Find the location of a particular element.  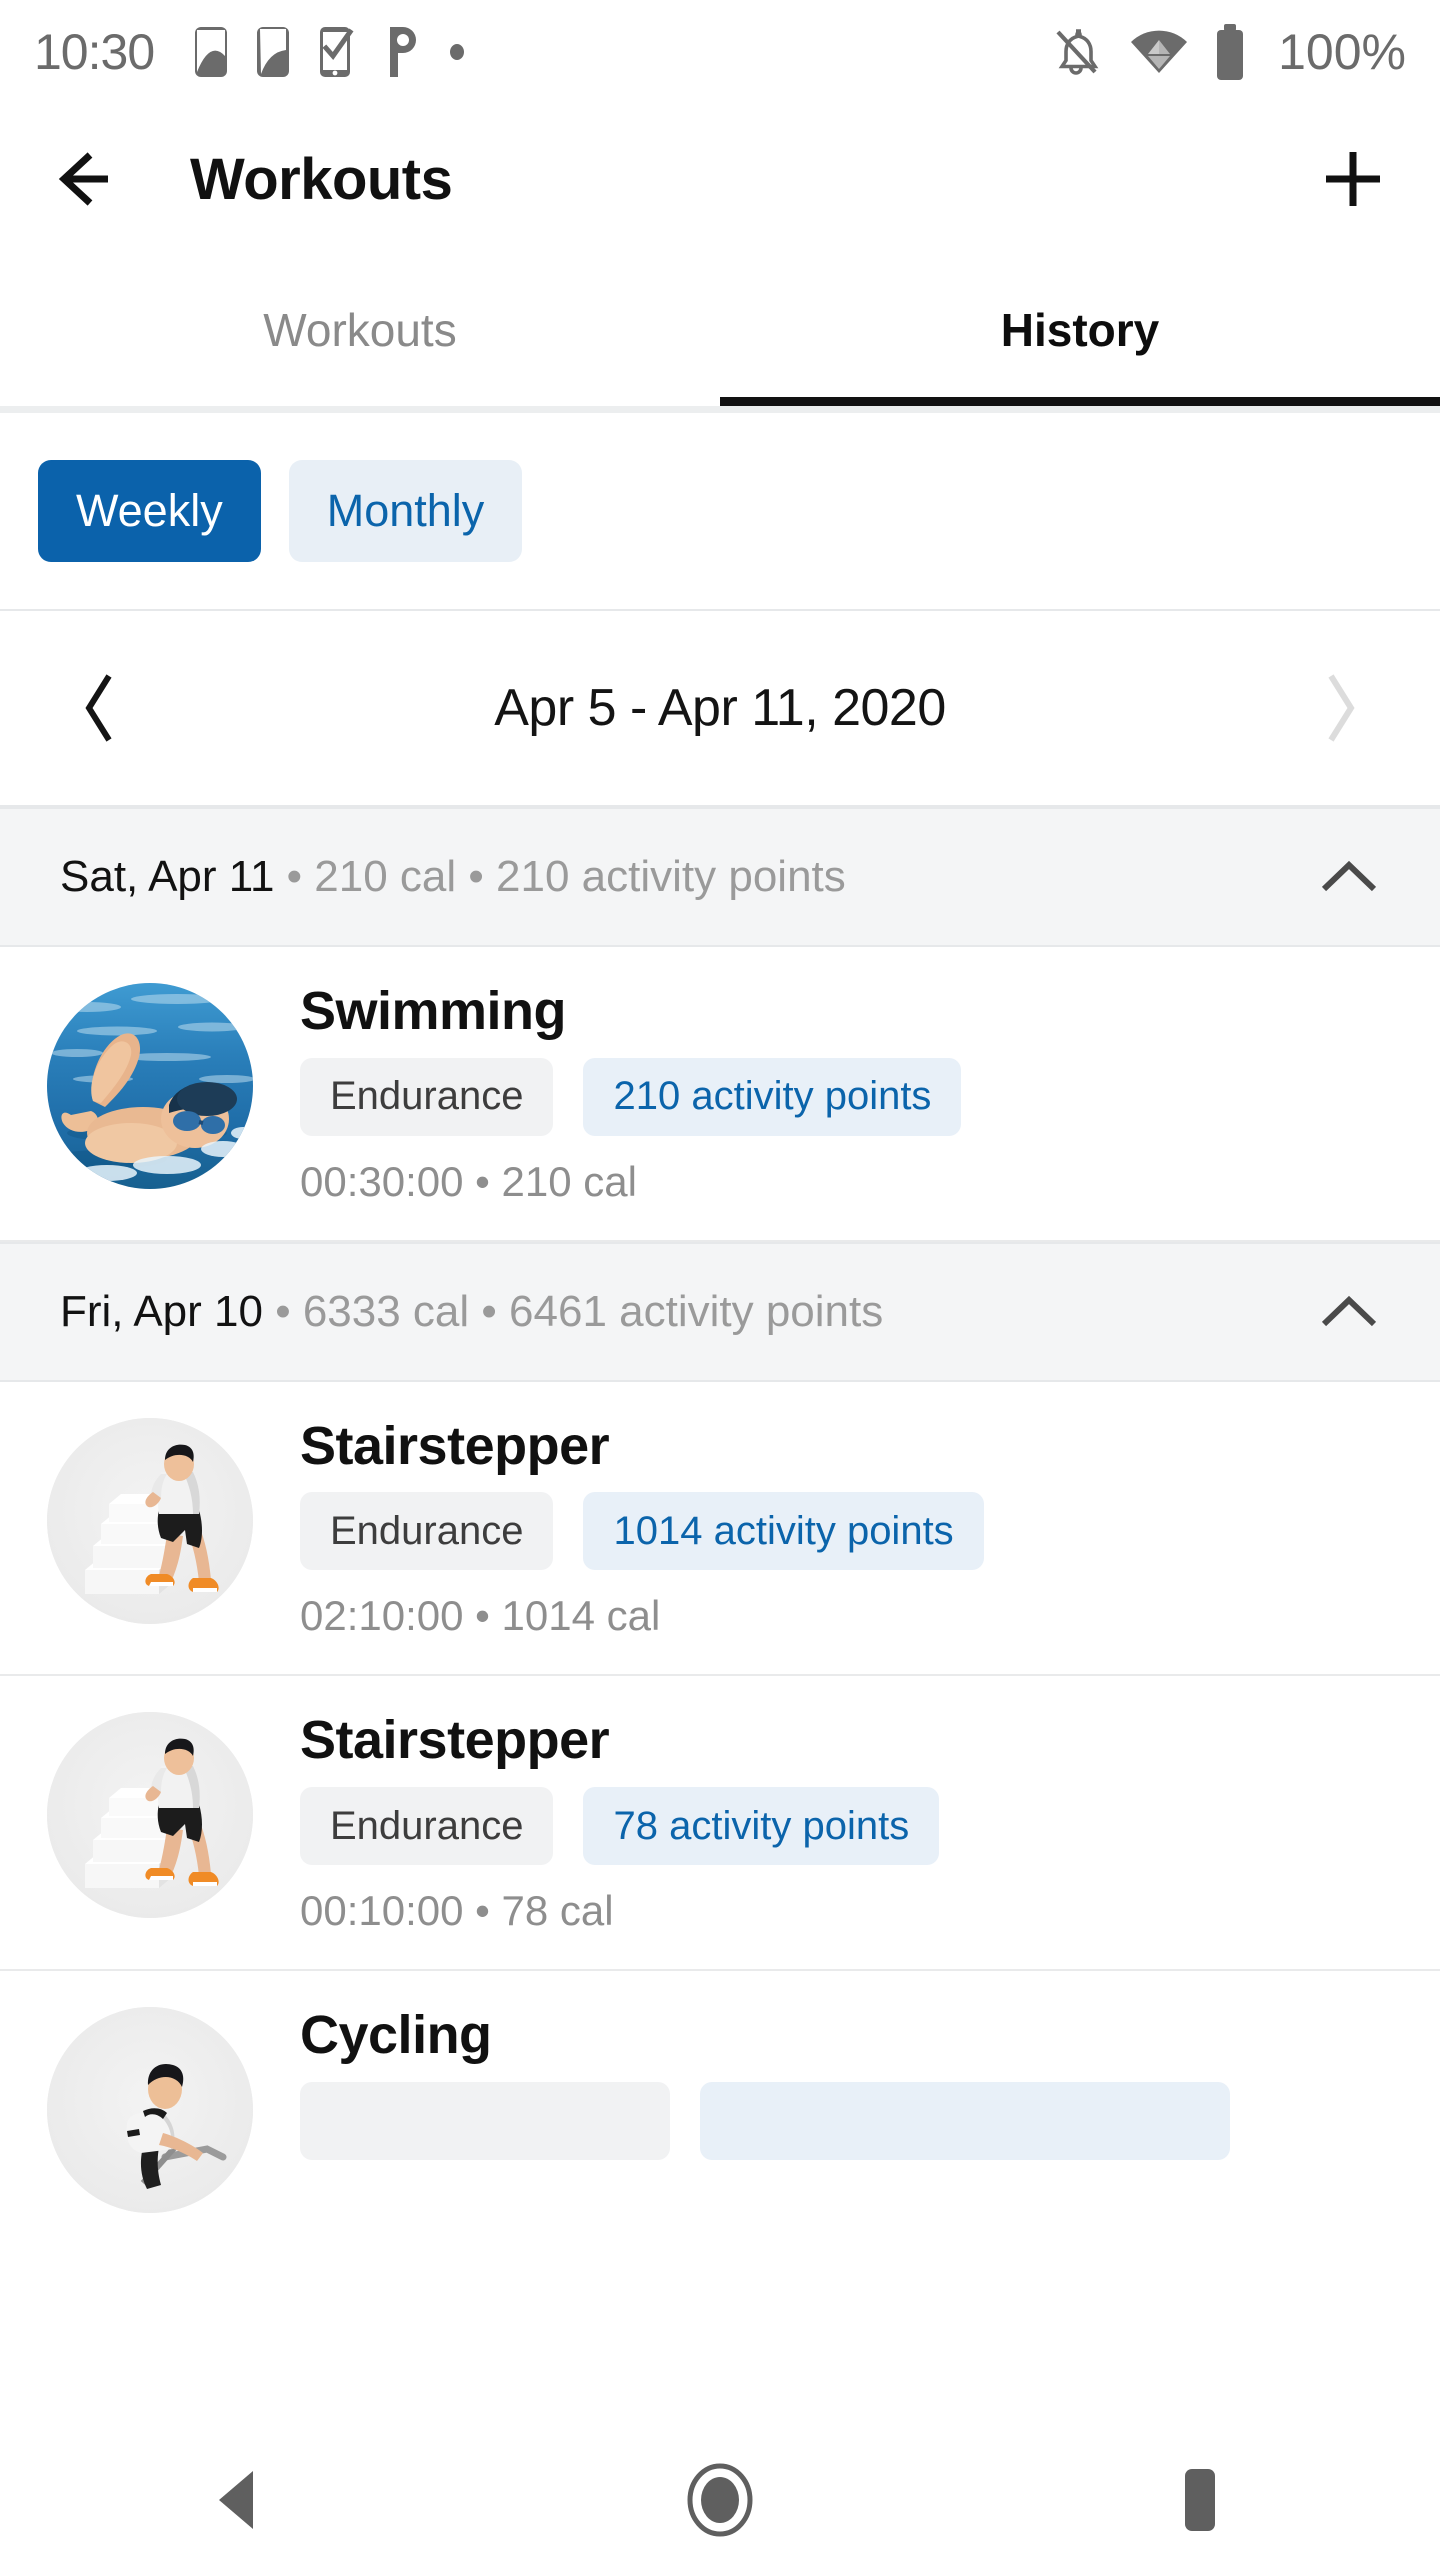

day-meta-label: • 6333 cal • 6461 activity points is located at coordinates (573, 1311).